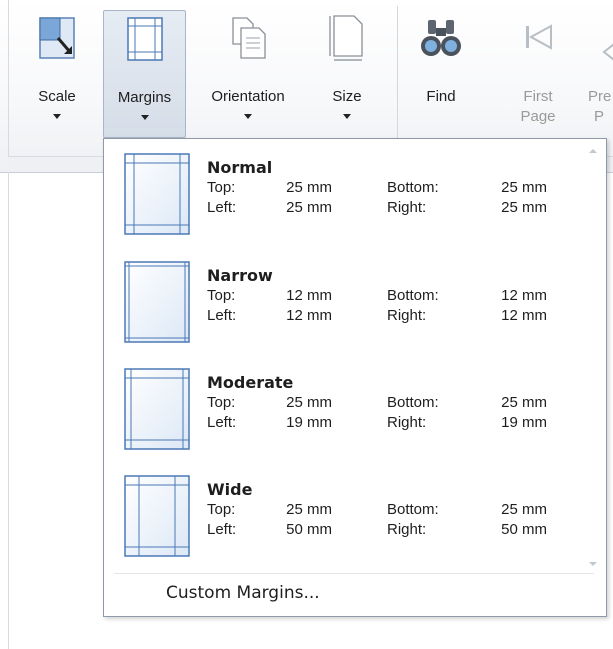  What do you see at coordinates (230, 489) in the screenshot?
I see `option-name: Wide` at bounding box center [230, 489].